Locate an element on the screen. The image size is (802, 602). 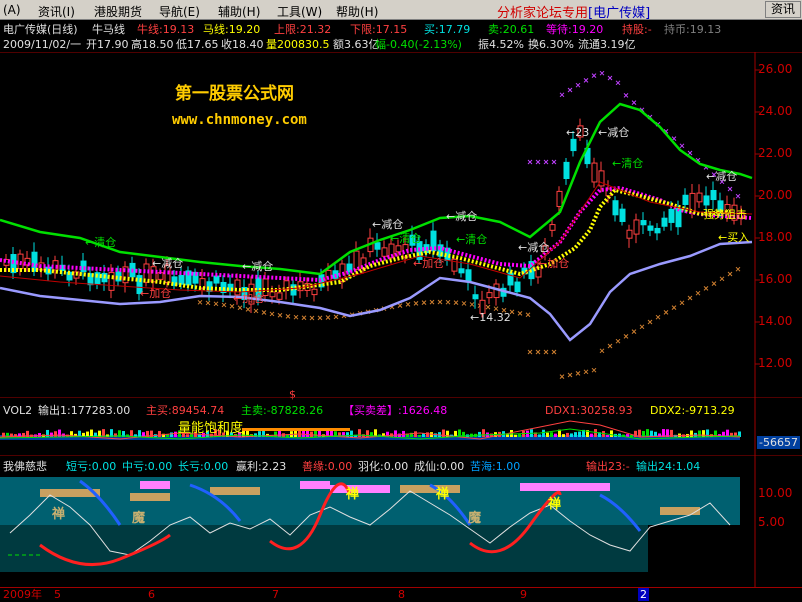
lower-limit-value: 下限:17.15 is located at coordinates (379, 29).